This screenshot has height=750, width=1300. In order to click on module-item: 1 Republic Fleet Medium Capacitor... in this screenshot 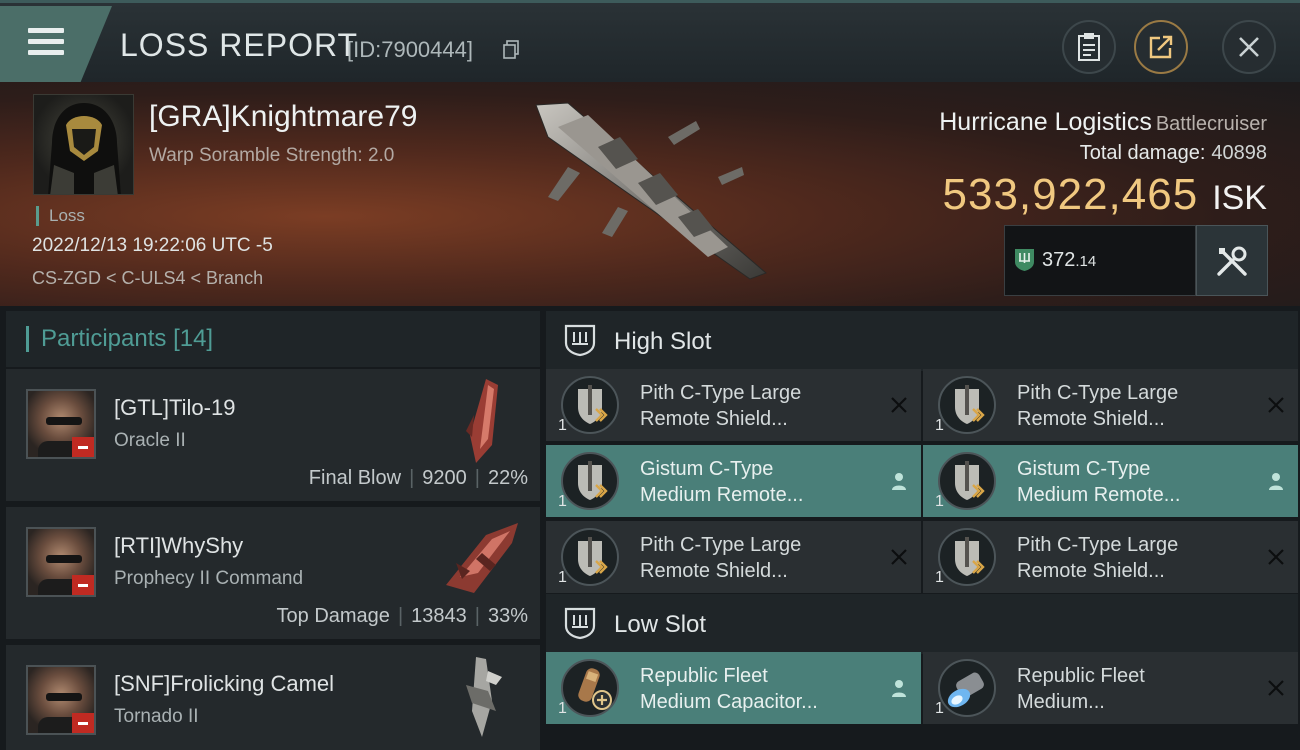, I will do `click(733, 688)`.